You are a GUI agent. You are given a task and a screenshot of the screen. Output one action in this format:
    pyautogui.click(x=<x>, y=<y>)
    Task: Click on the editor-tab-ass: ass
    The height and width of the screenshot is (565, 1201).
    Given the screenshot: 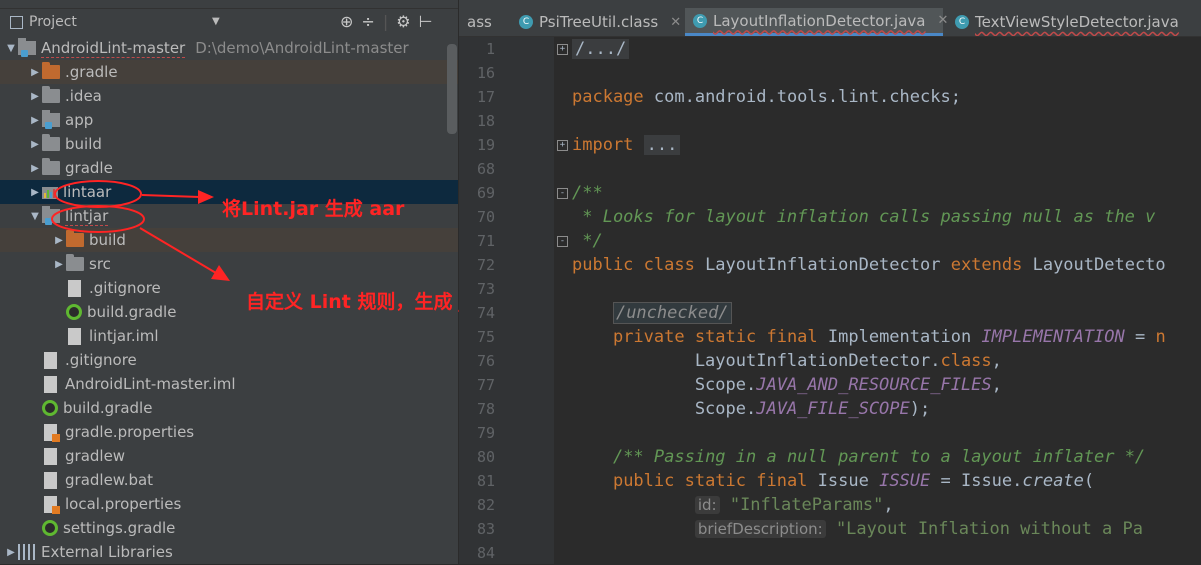 What is the action you would take?
    pyautogui.click(x=484, y=22)
    